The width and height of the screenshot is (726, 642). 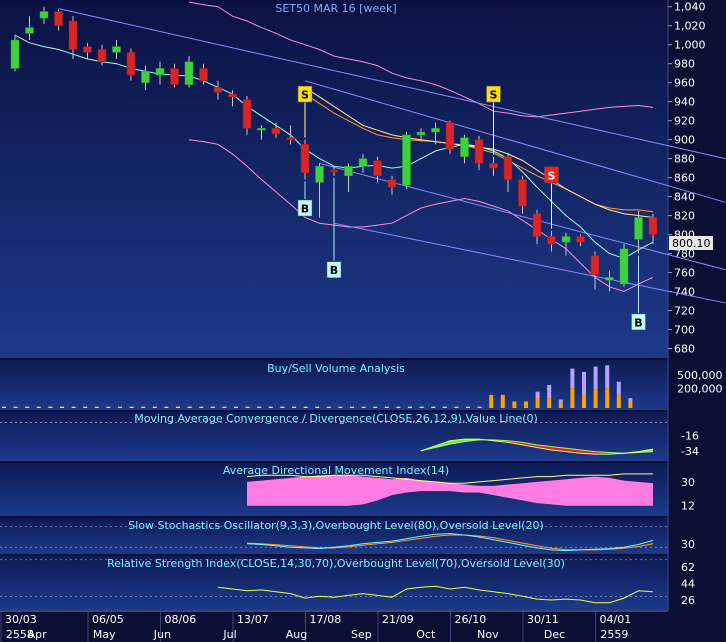 I want to click on month-tick-label: Oct, so click(x=426, y=634).